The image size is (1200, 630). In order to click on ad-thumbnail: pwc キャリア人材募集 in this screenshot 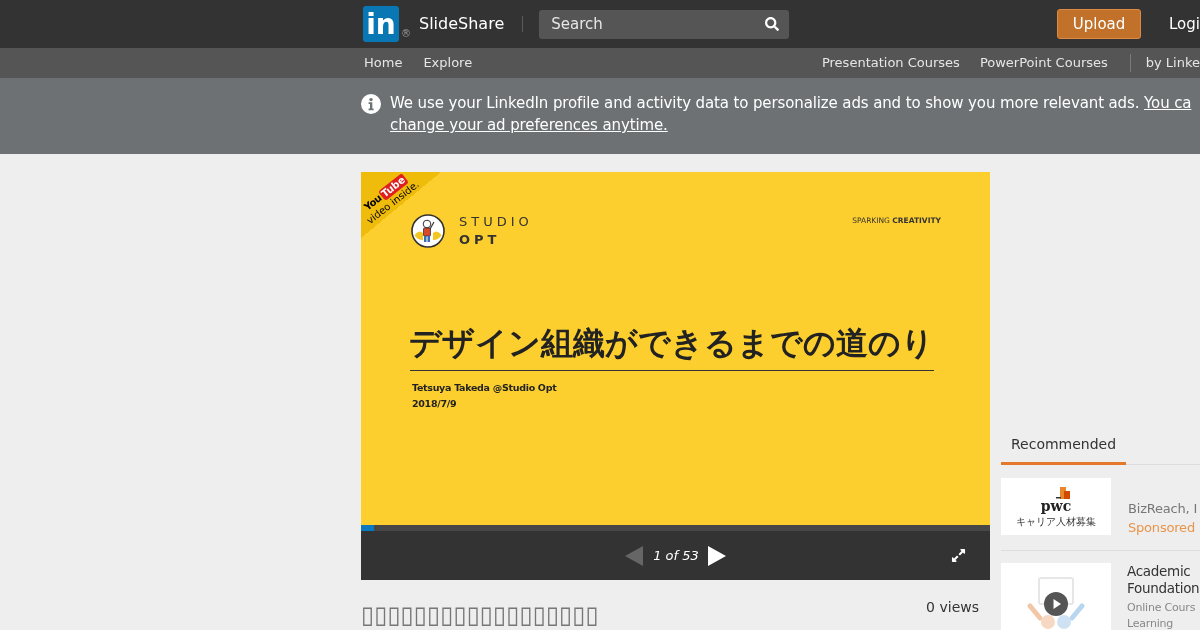, I will do `click(1056, 506)`.